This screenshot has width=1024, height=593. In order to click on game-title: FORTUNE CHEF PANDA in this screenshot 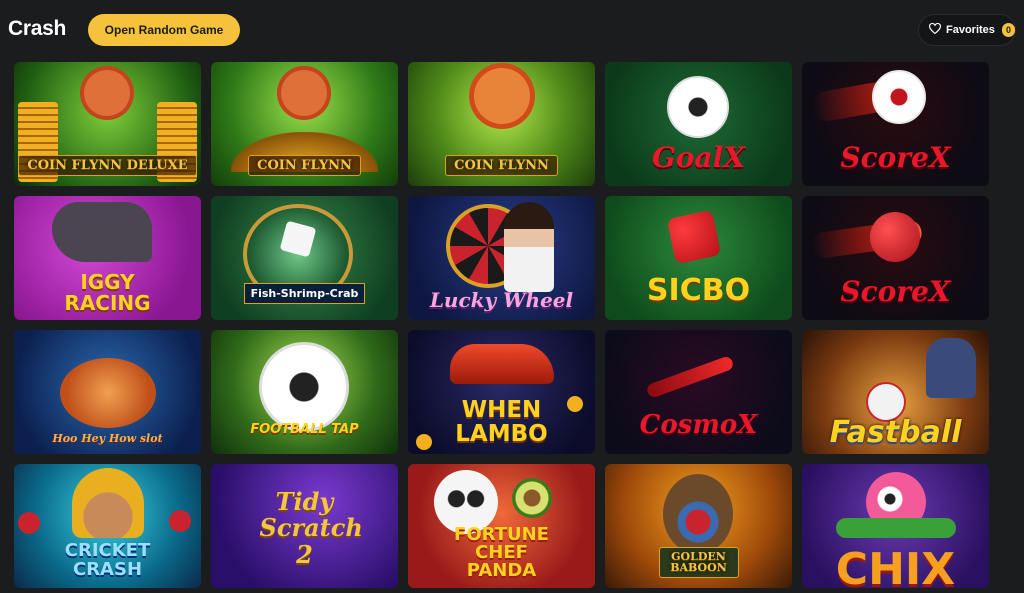, I will do `click(501, 552)`.